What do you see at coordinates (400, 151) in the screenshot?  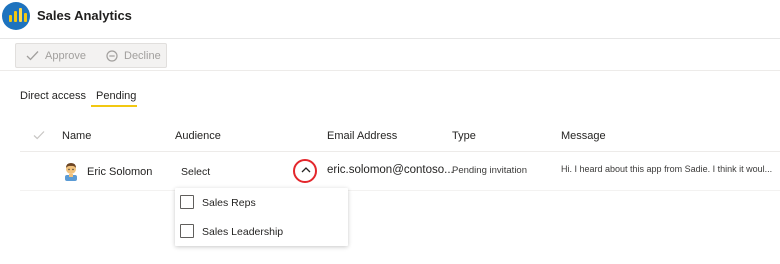 I see `header-divider` at bounding box center [400, 151].